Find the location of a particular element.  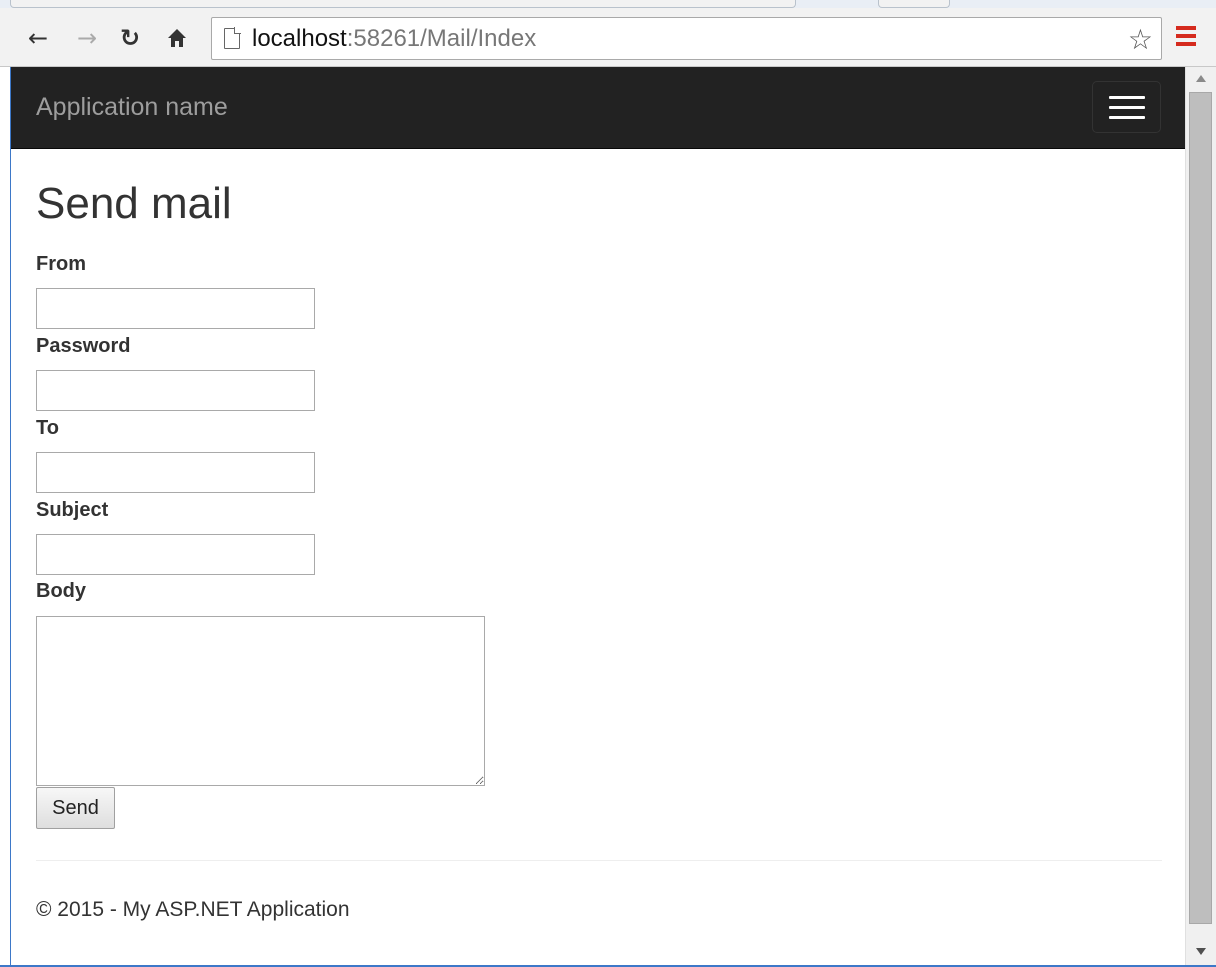

subject-input is located at coordinates (175, 554).